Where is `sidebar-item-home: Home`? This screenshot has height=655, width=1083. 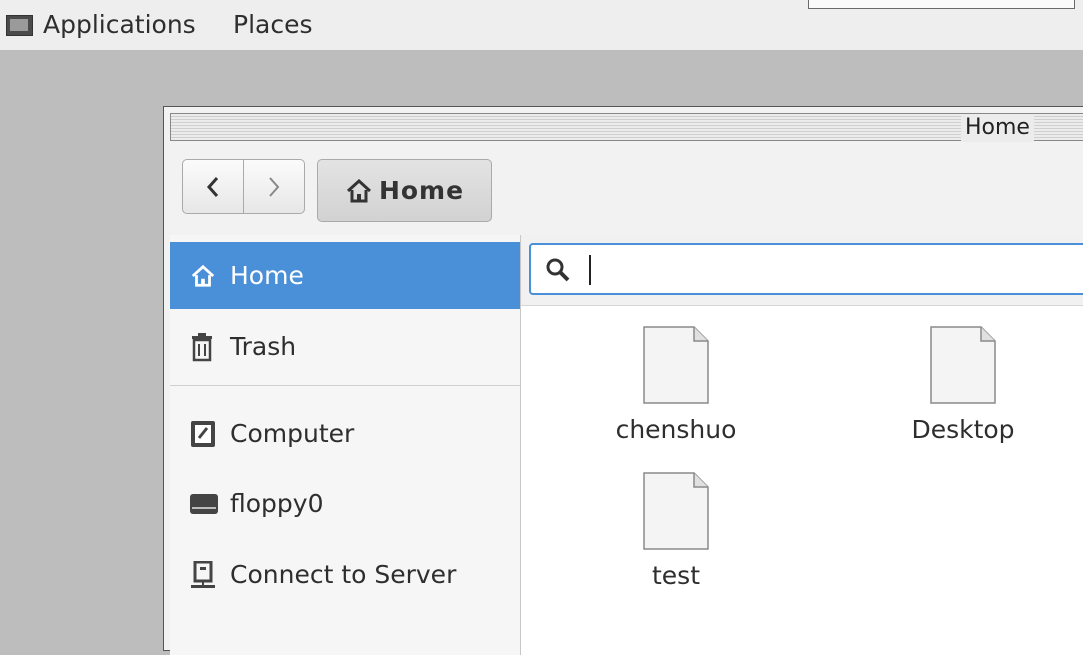 sidebar-item-home: Home is located at coordinates (345, 275).